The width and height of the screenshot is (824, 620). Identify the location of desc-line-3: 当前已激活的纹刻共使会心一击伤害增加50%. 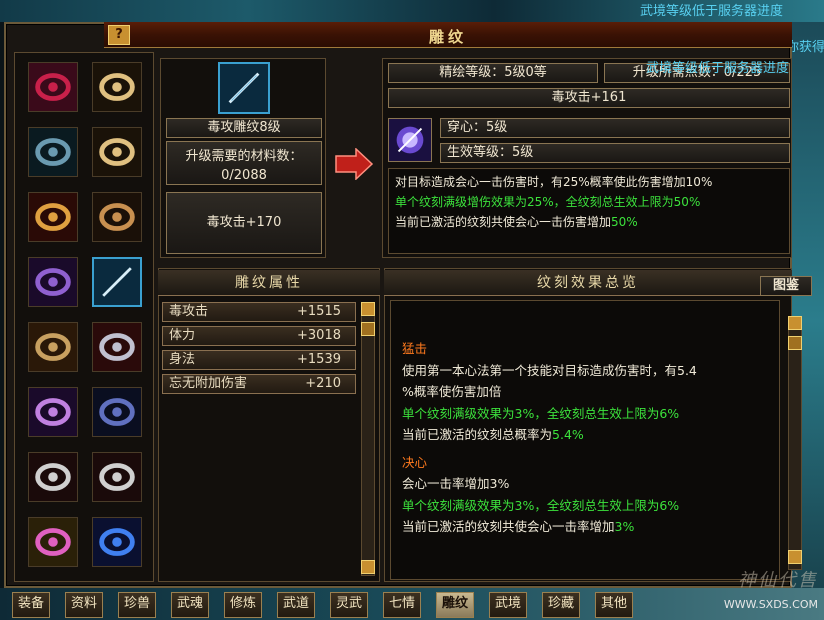
(589, 222).